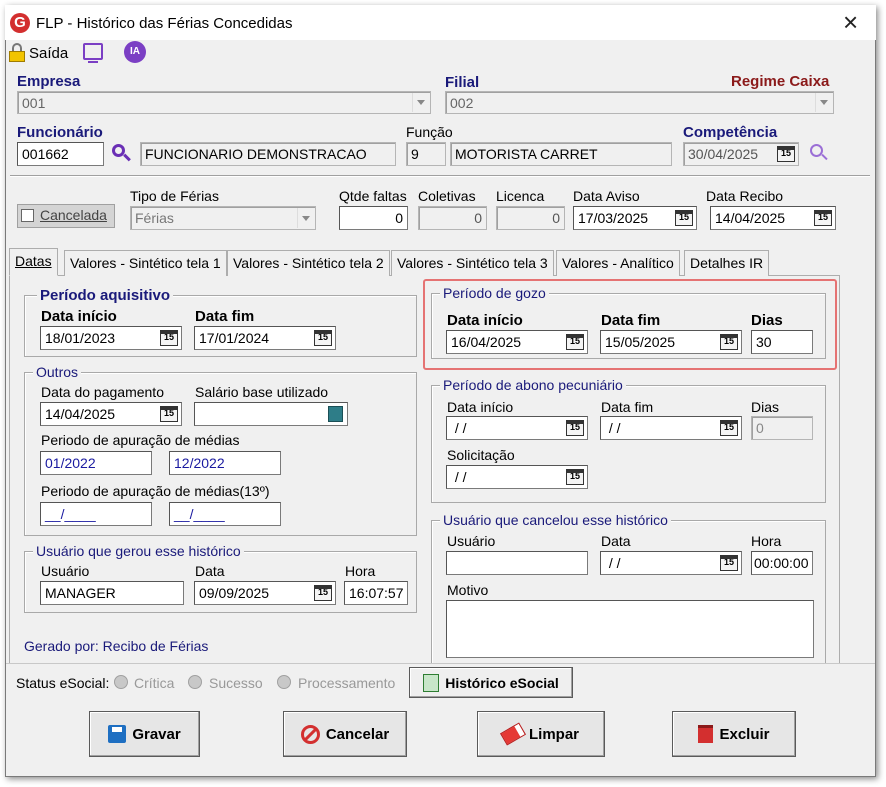 This screenshot has height=787, width=886. What do you see at coordinates (93, 51) in the screenshot?
I see `monitor-icon` at bounding box center [93, 51].